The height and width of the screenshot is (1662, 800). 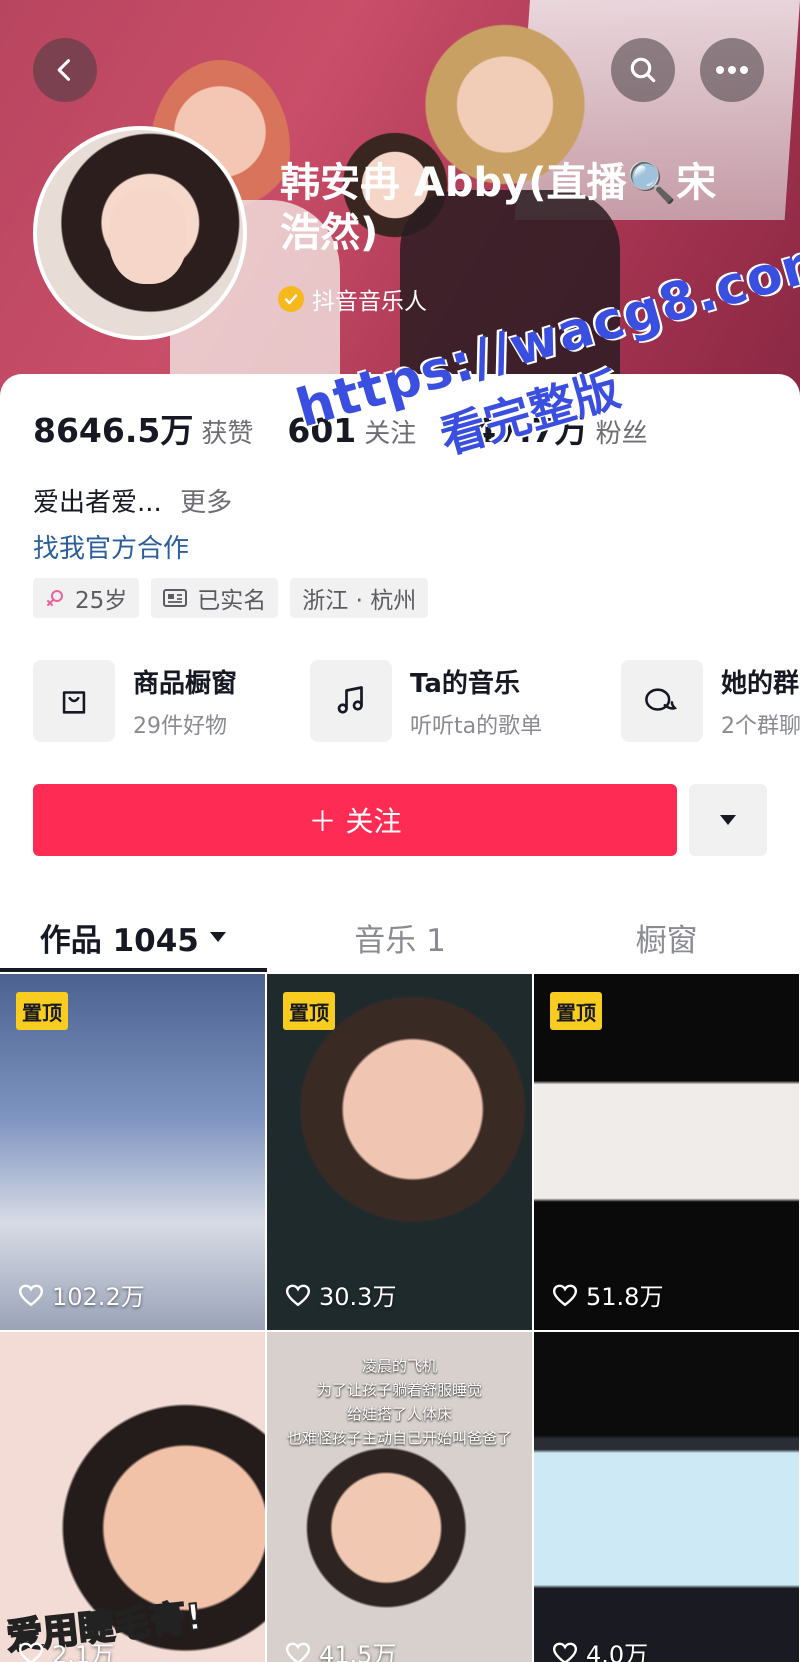 I want to click on service-subtitle: 29件好物, so click(x=180, y=726).